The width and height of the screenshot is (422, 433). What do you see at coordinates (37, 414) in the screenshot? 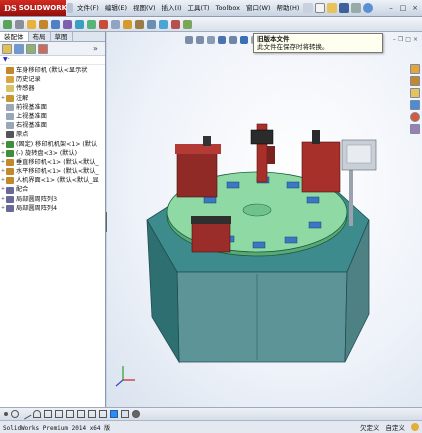
I see `arc-icon` at bounding box center [37, 414].